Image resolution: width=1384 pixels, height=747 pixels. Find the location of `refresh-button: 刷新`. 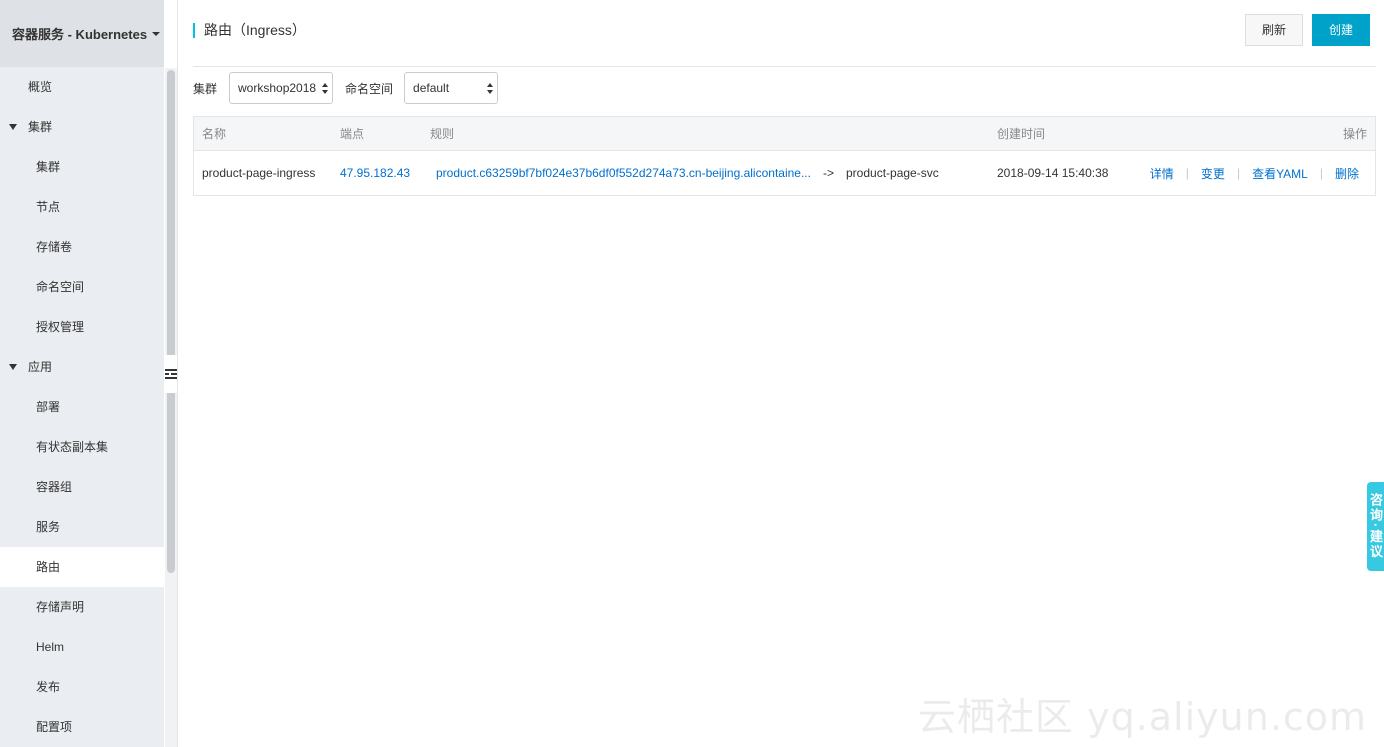

refresh-button: 刷新 is located at coordinates (1274, 30).